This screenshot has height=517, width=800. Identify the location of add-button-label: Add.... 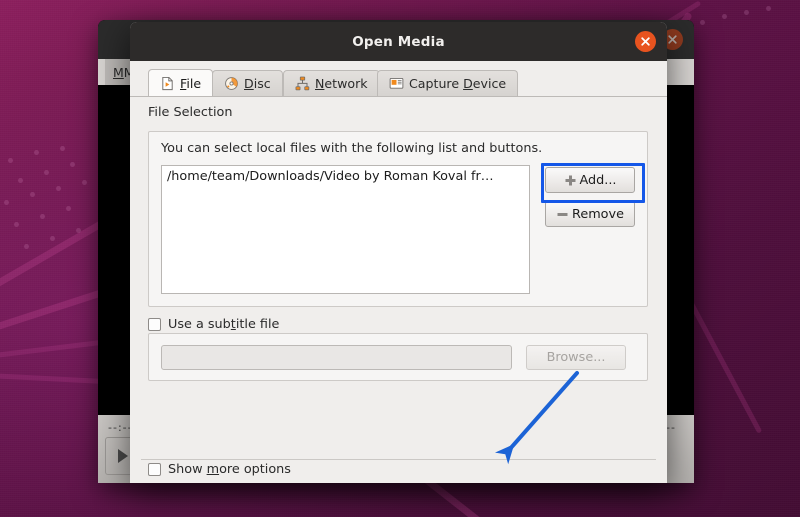
(598, 180).